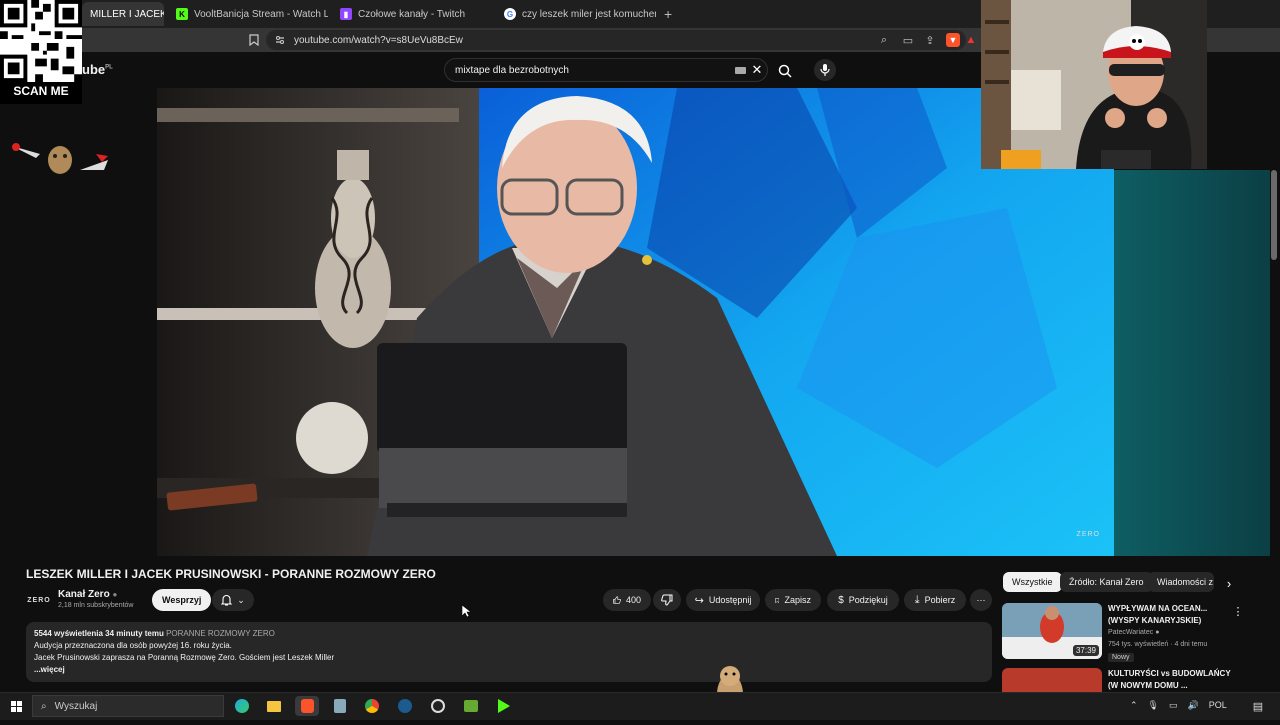 This screenshot has width=1280, height=725. What do you see at coordinates (1170, 615) in the screenshot?
I see `related-video-title: WYPŁYWAM NA OCEAN... (WYSPY KANARYJSKIE)` at bounding box center [1170, 615].